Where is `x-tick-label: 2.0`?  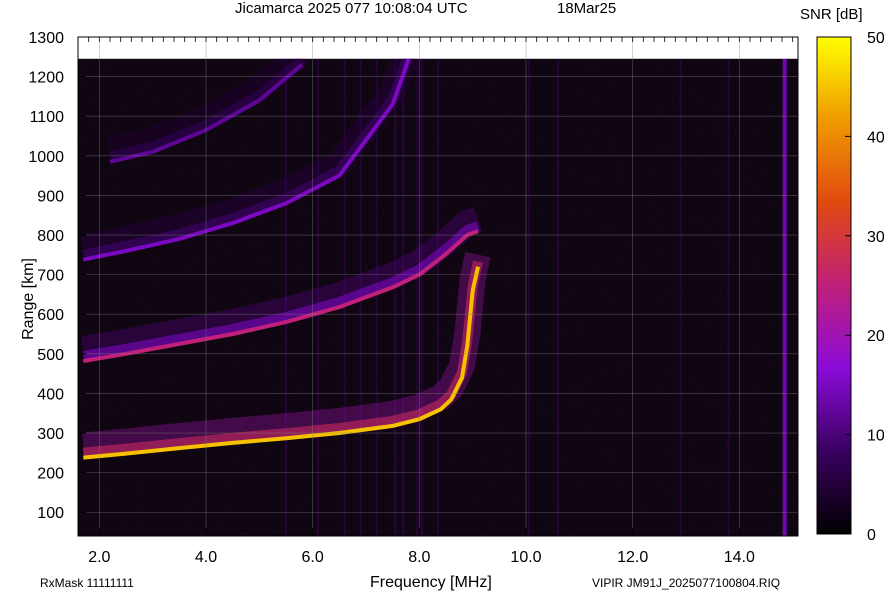 x-tick-label: 2.0 is located at coordinates (99, 557).